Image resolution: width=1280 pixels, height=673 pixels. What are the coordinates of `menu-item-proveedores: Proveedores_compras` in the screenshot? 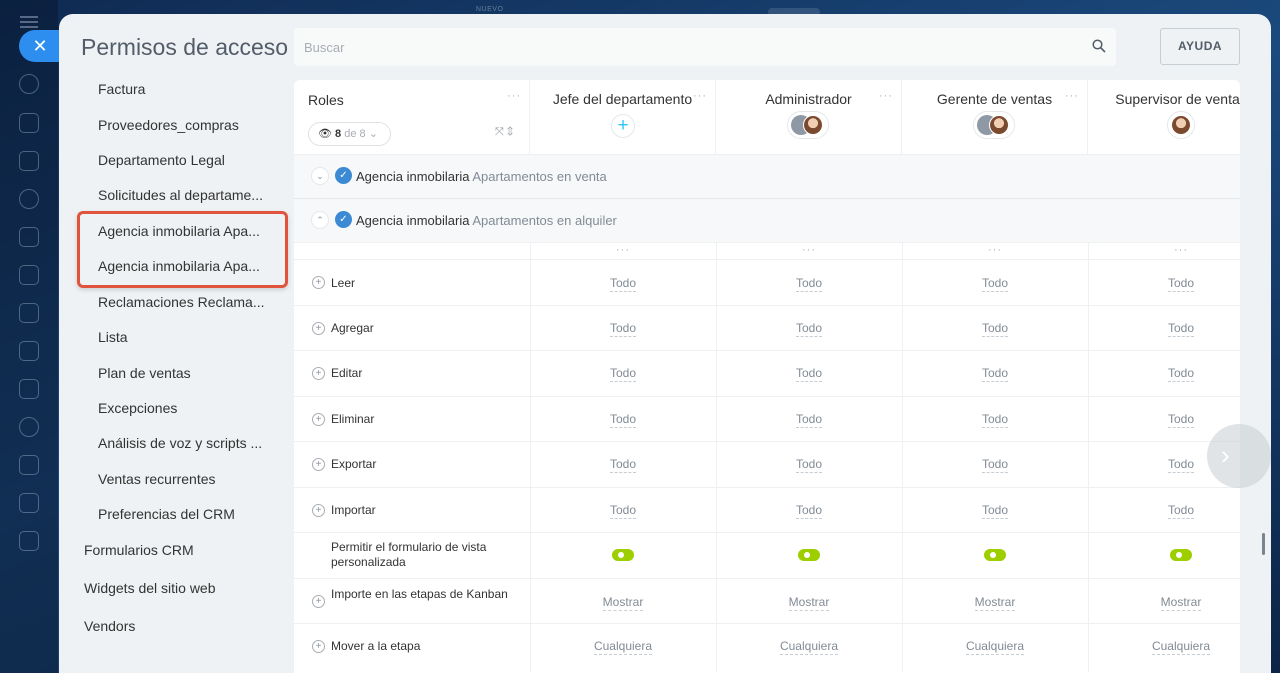 It's located at (183, 125).